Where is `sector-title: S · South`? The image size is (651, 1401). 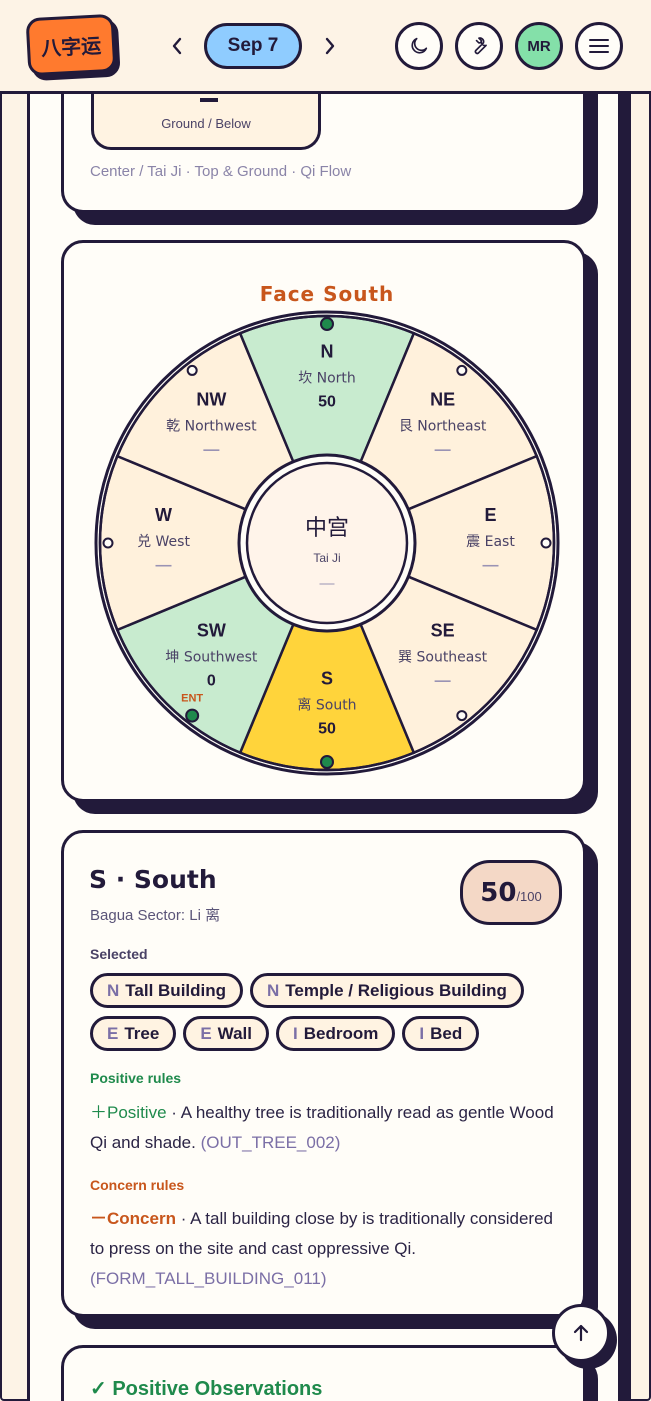 sector-title: S · South is located at coordinates (153, 879).